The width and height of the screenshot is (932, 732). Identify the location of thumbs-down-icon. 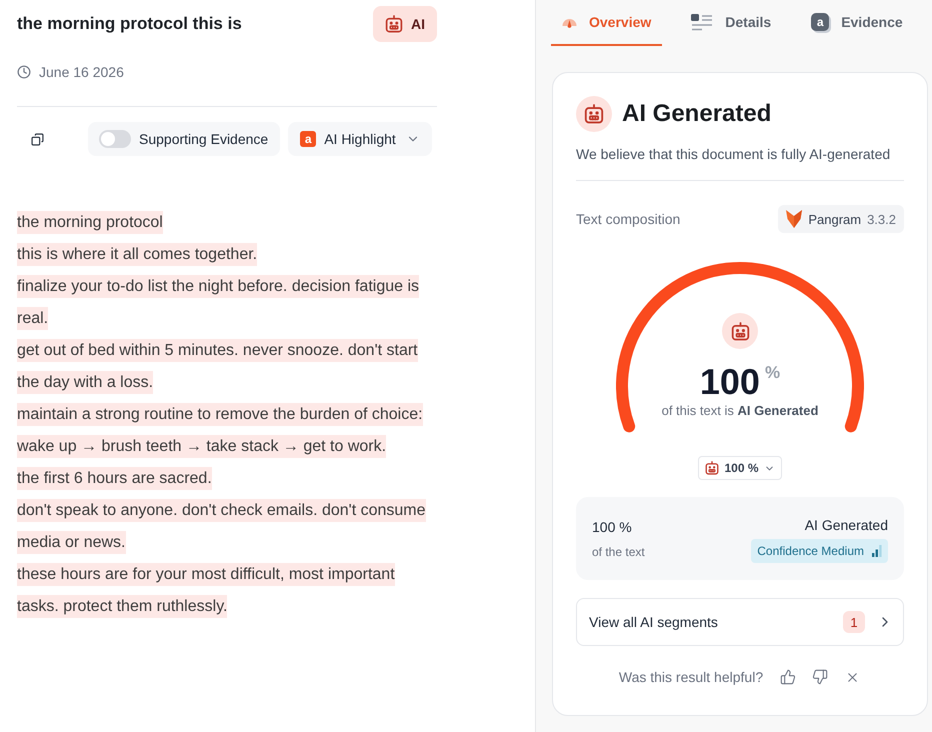
(820, 677).